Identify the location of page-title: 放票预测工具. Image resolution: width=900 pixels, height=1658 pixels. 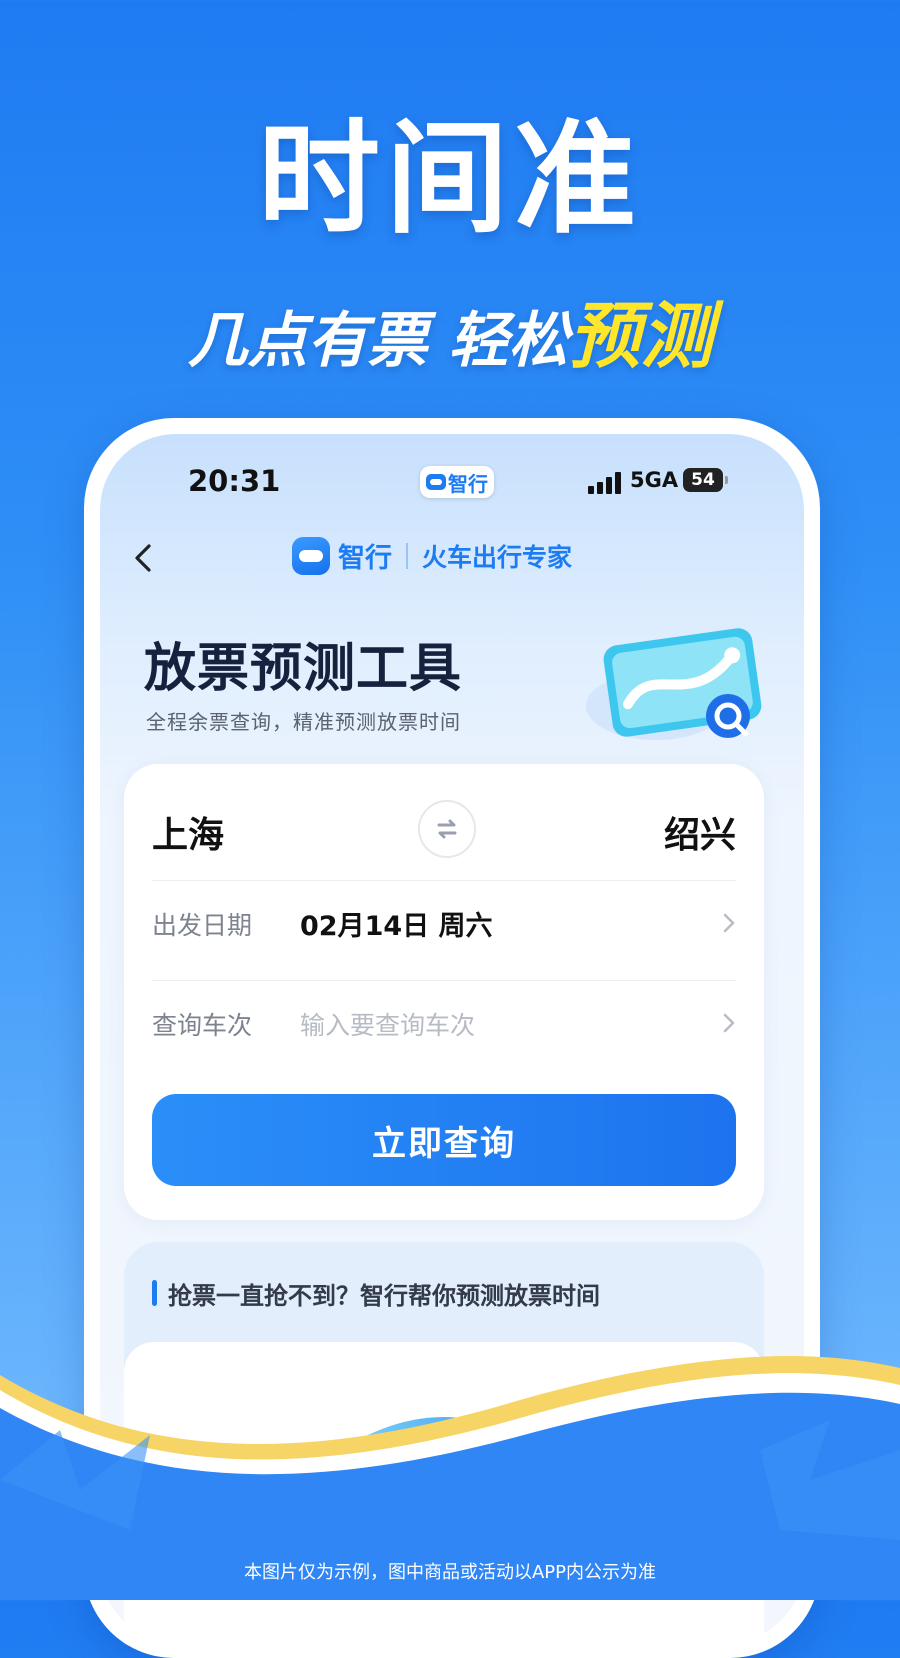
(303, 669).